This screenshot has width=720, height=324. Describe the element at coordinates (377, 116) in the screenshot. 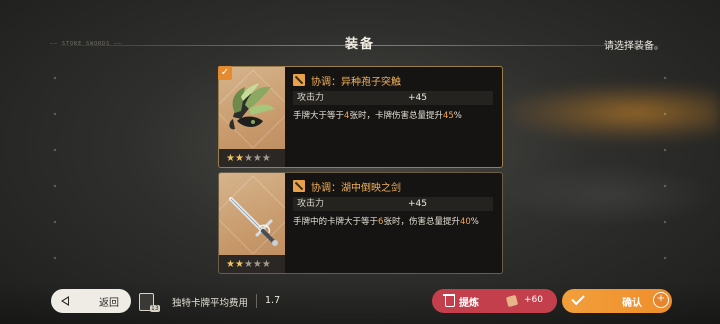

I see `card-description: 手牌大于等于4张时，卡牌伤害总量提升45%` at that location.